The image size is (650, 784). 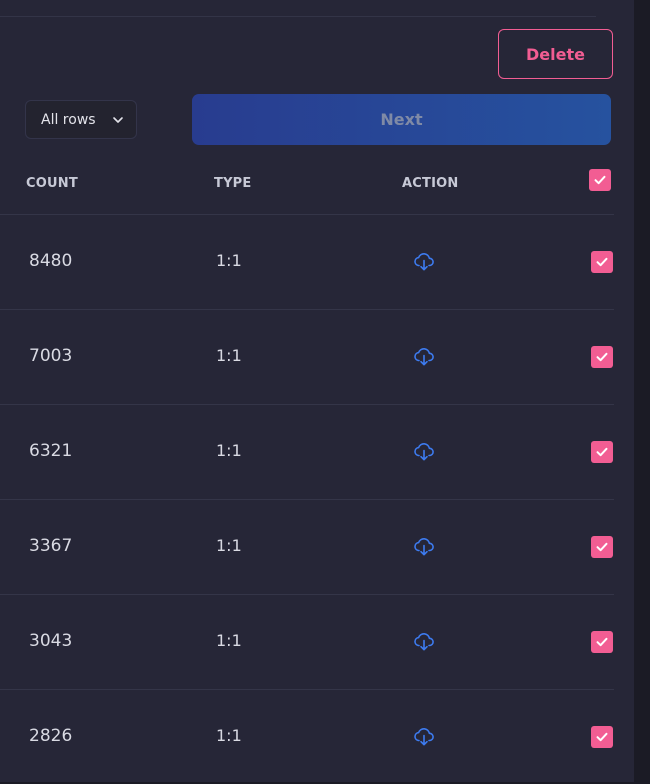 I want to click on table-row: 3367 1:1, so click(x=307, y=546).